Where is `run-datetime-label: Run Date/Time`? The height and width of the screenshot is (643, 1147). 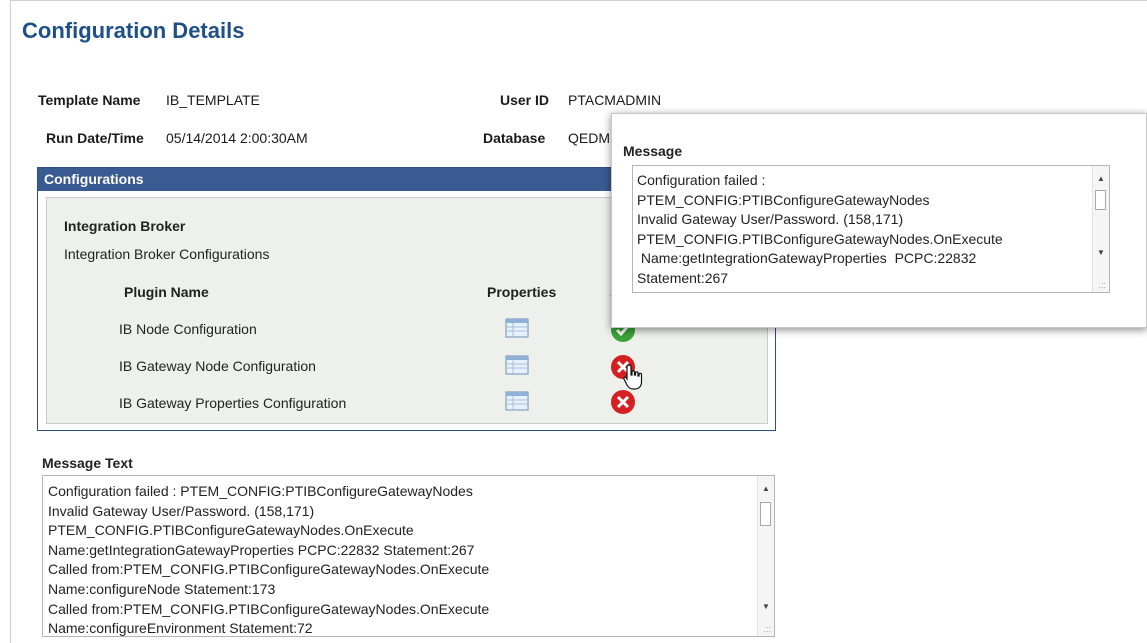
run-datetime-label: Run Date/Time is located at coordinates (95, 138).